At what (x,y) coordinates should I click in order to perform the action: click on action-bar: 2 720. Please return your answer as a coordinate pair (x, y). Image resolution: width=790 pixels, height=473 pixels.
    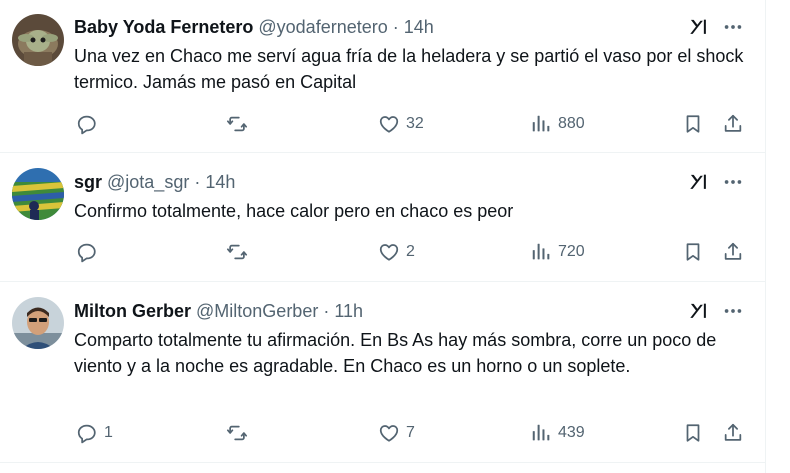
    Looking at the image, I should click on (414, 252).